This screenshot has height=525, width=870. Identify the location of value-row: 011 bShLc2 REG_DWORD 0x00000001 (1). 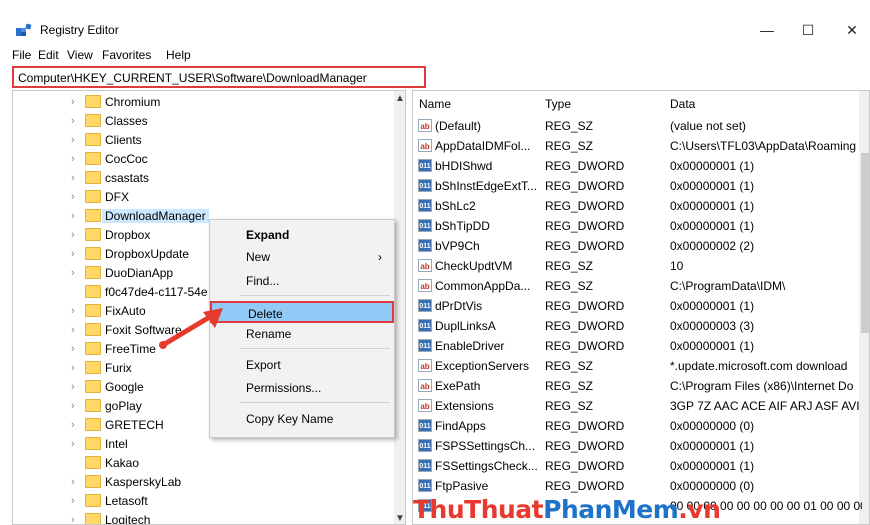
(636, 206).